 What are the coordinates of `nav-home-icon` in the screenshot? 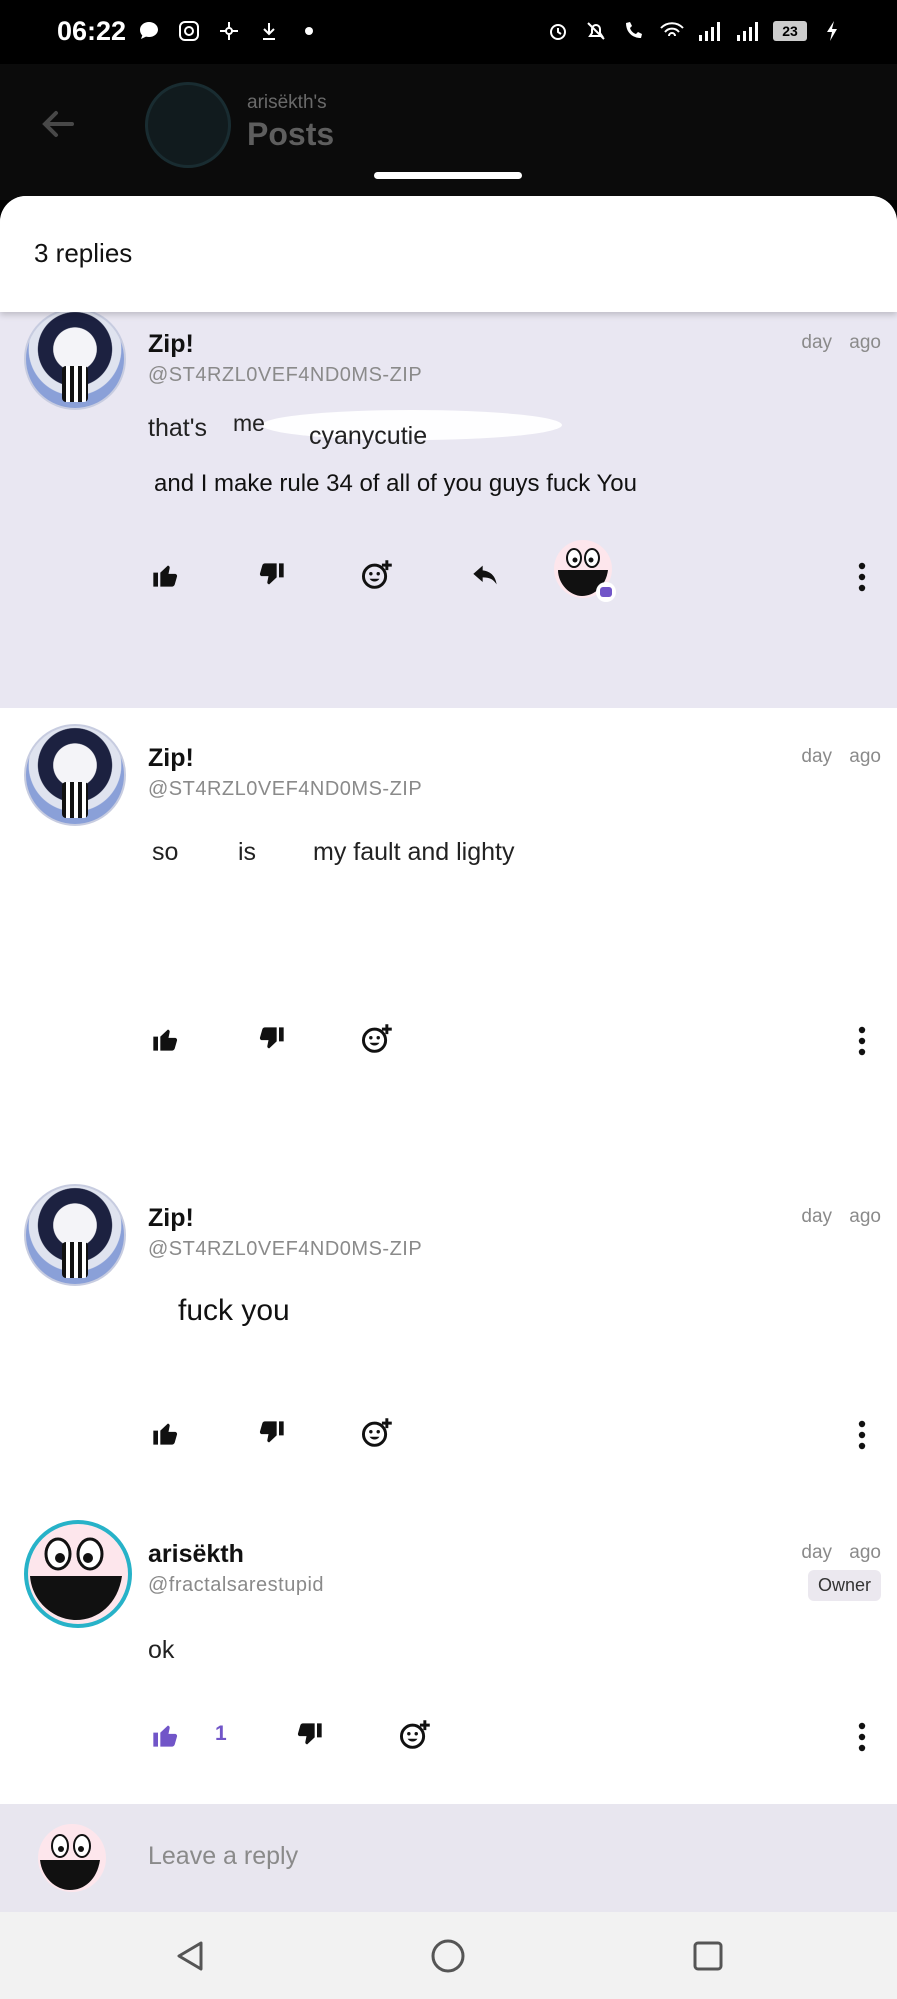 It's located at (448, 1956).